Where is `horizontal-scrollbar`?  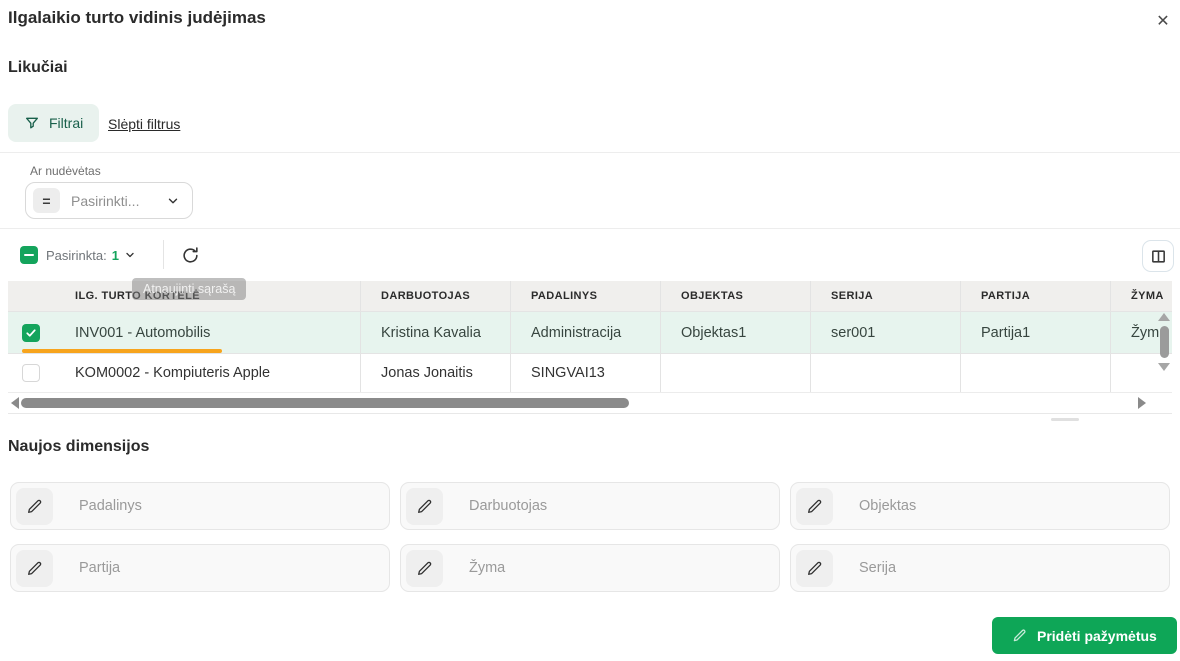 horizontal-scrollbar is located at coordinates (590, 402).